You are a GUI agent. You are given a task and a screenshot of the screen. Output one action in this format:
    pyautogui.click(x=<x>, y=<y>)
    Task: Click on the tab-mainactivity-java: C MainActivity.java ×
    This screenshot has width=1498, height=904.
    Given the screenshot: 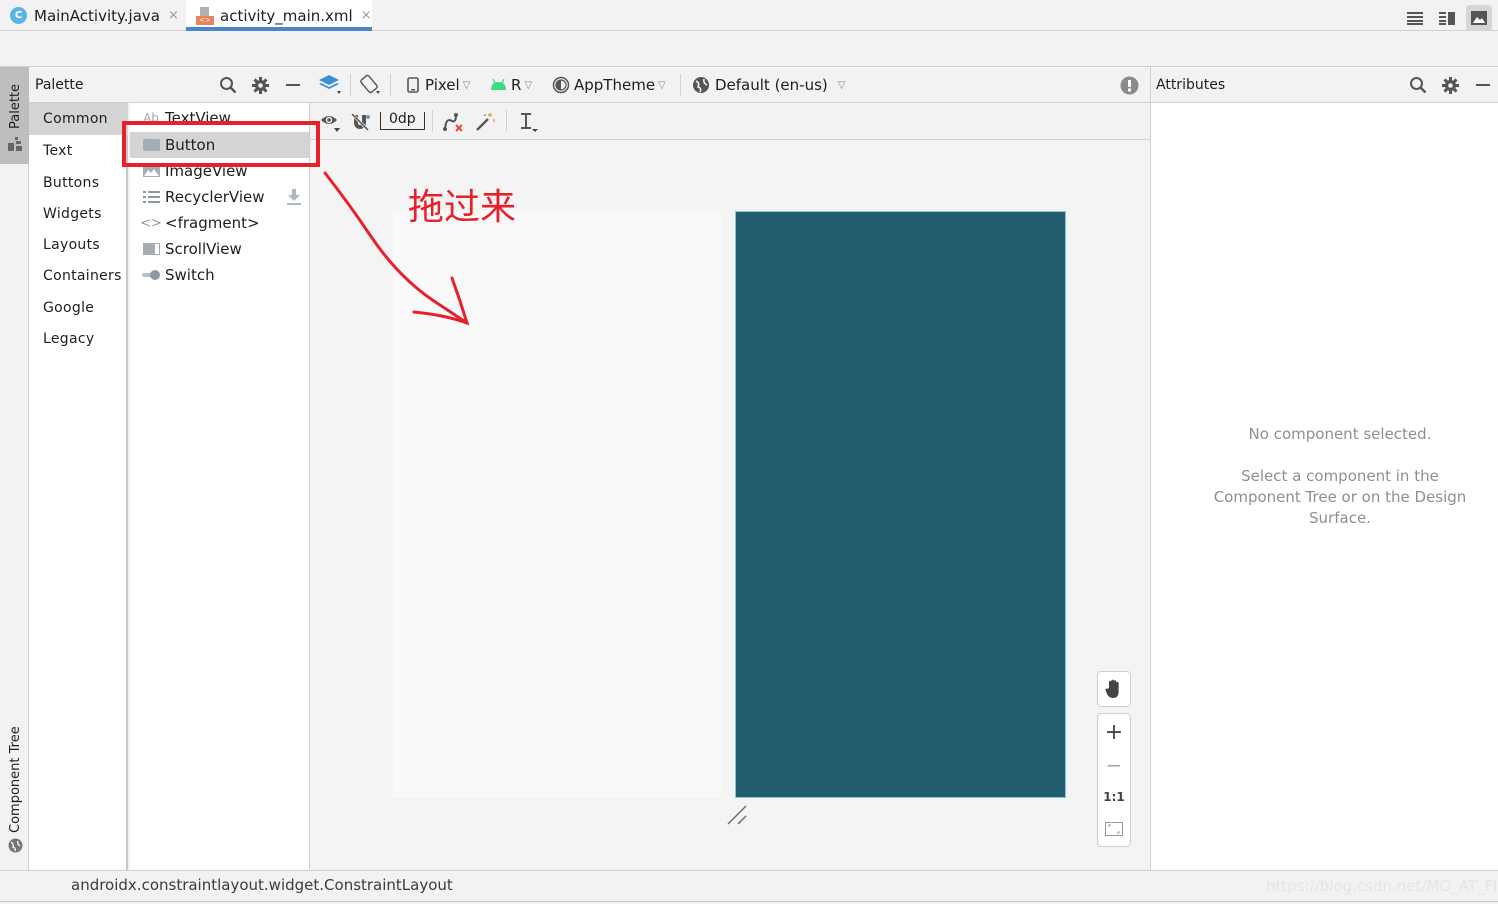 What is the action you would take?
    pyautogui.click(x=94, y=15)
    